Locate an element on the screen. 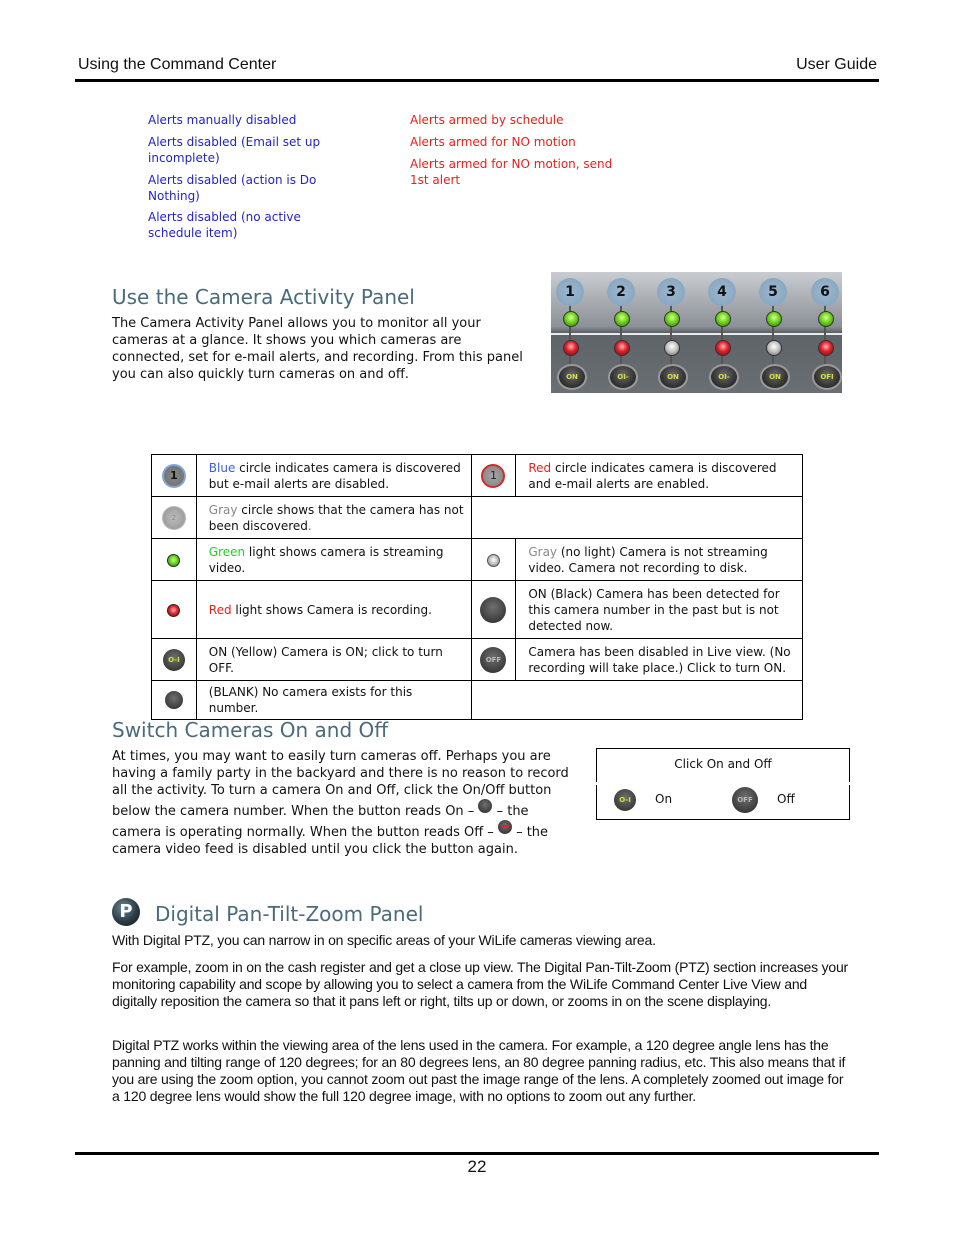 The image size is (954, 1235). camera-column: 6 OFI is located at coordinates (825, 332).